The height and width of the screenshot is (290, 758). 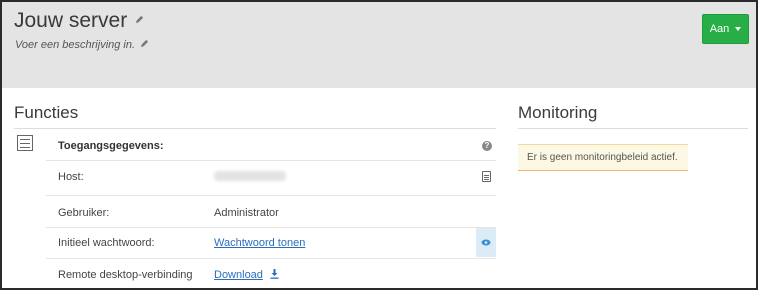 I want to click on copy-icon, so click(x=486, y=176).